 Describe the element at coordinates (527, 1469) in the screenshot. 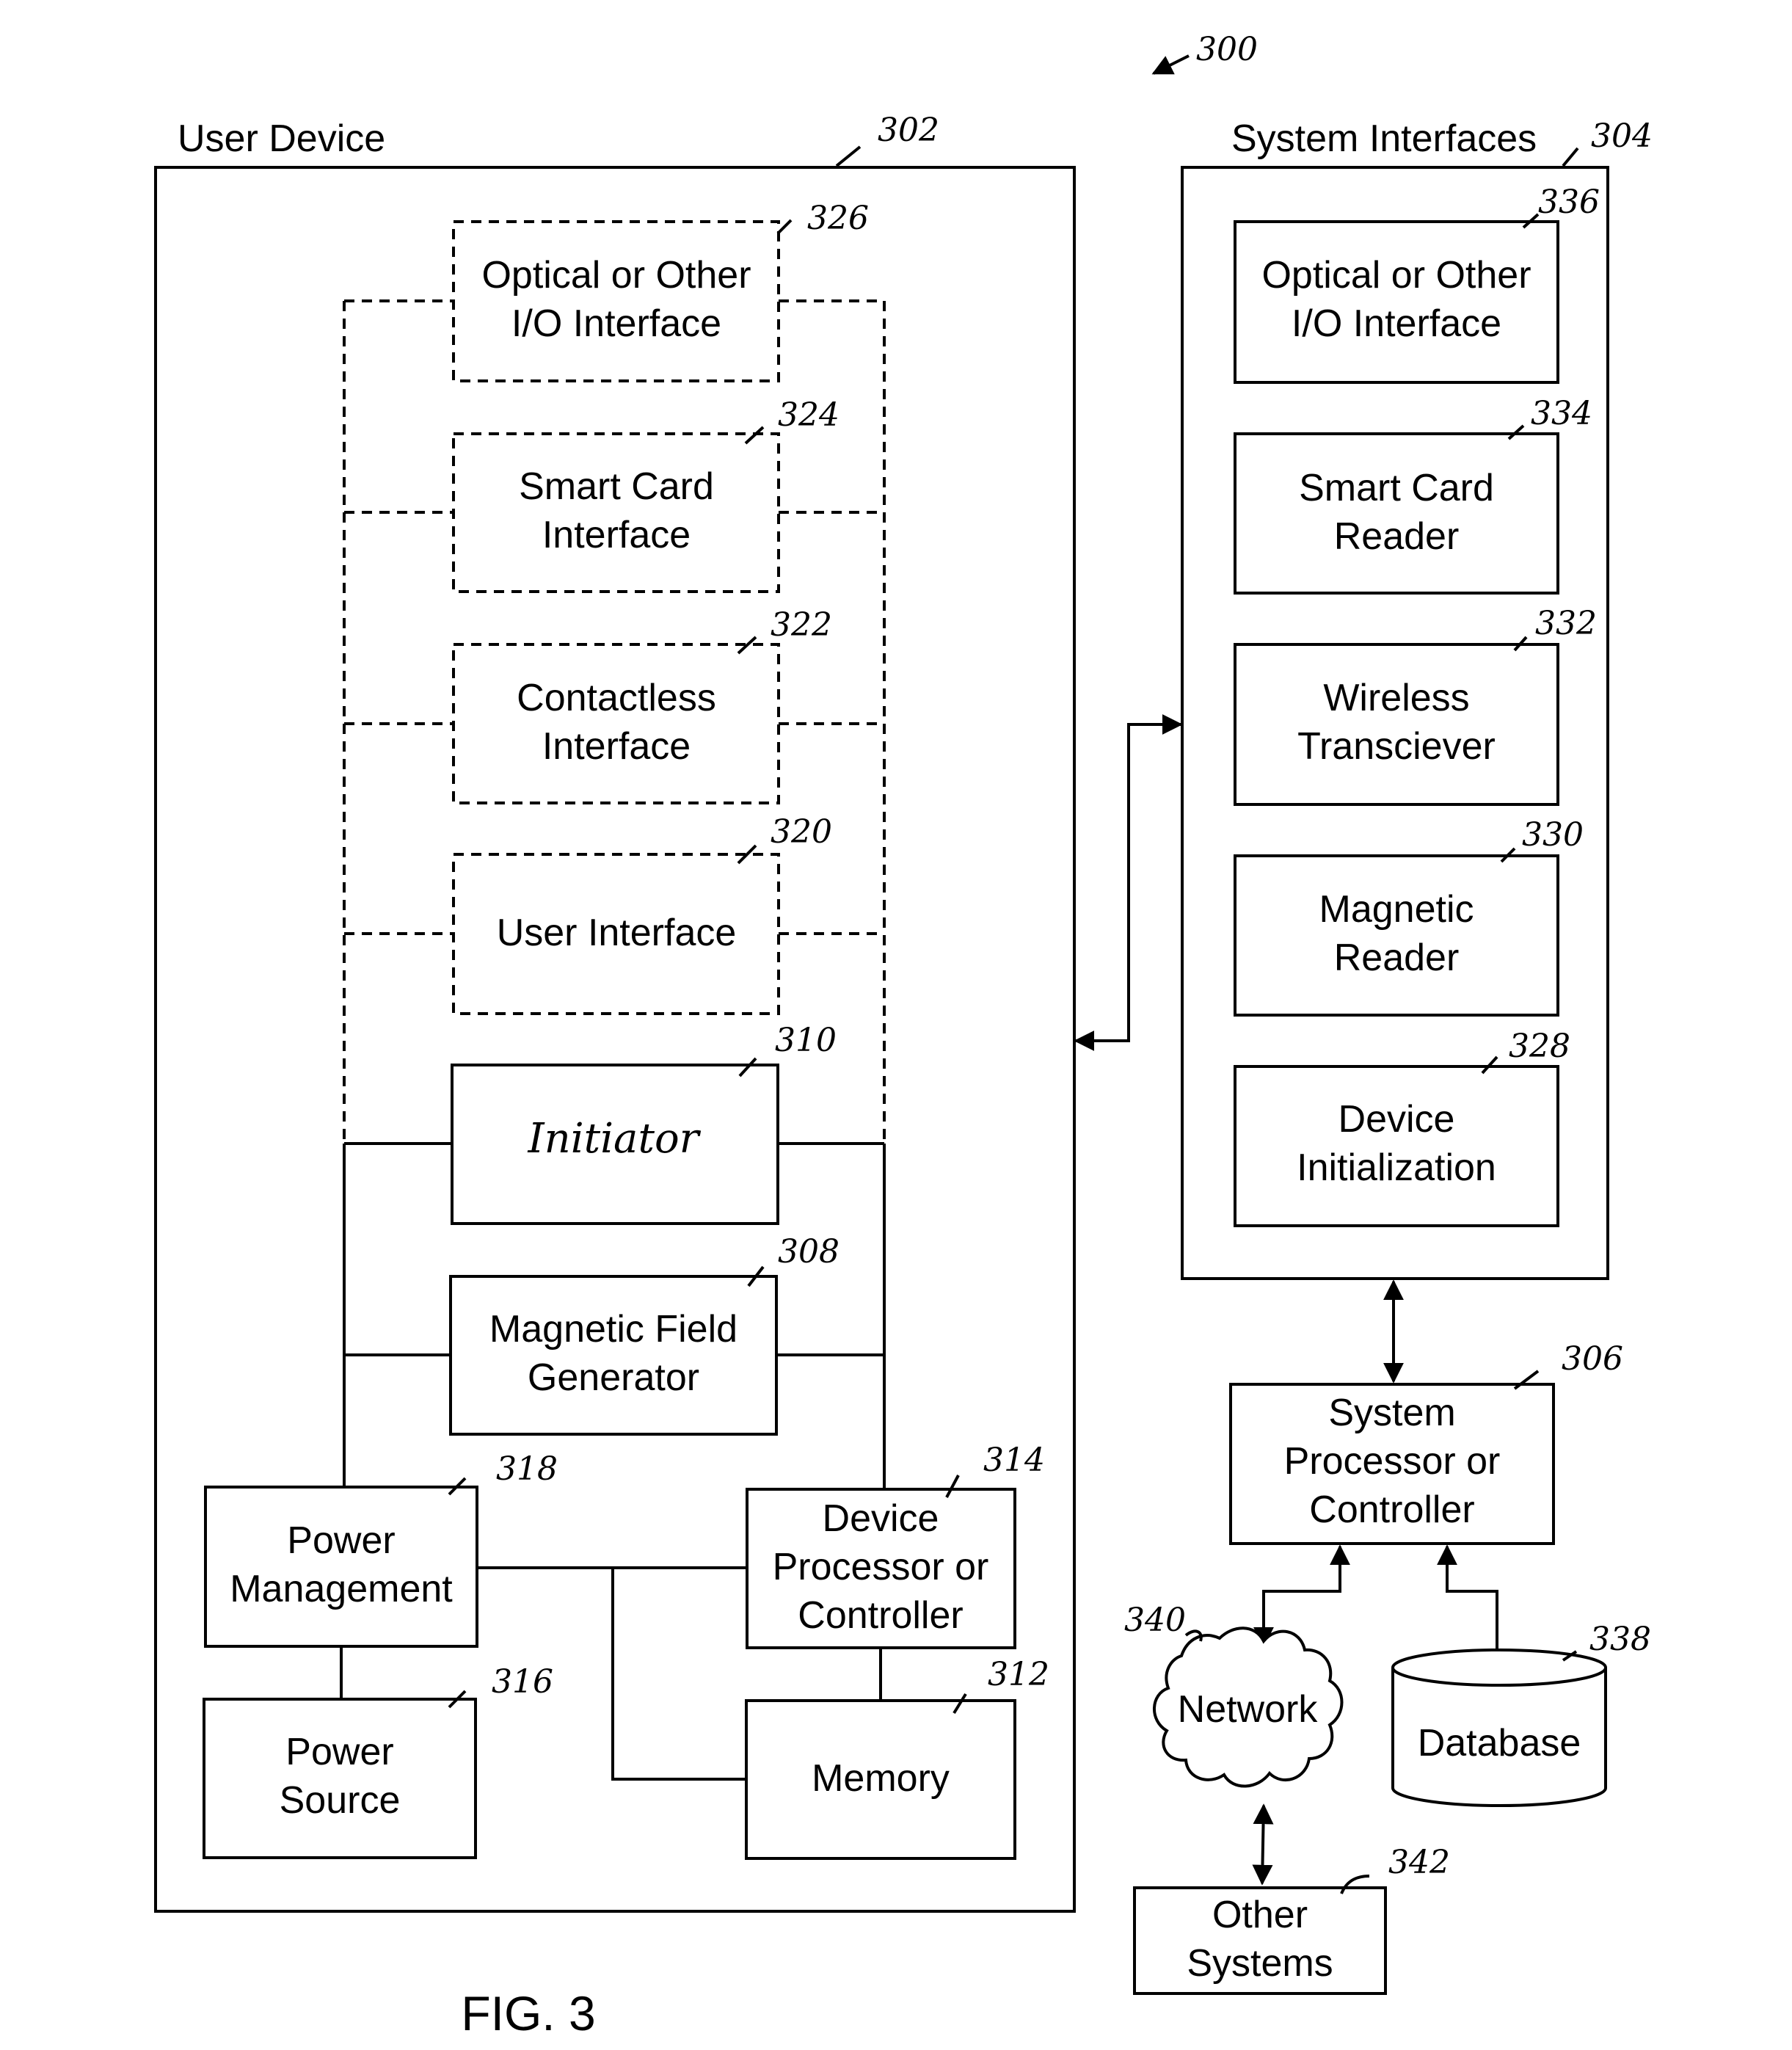

I see `ref-318: 318` at that location.